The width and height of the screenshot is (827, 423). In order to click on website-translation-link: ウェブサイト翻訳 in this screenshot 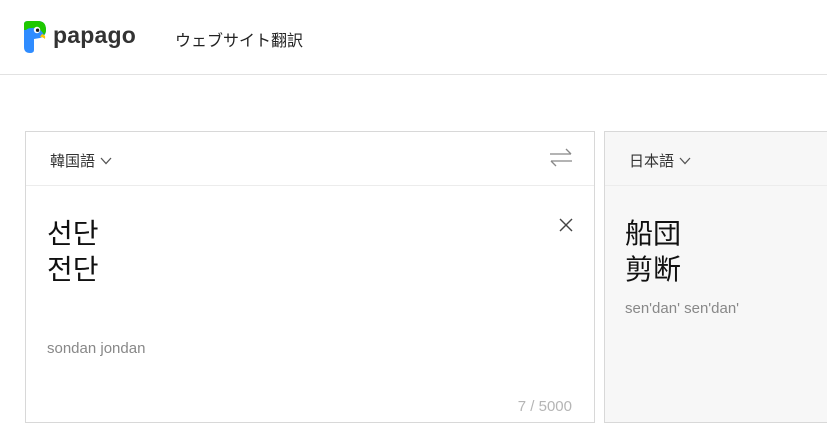, I will do `click(239, 39)`.